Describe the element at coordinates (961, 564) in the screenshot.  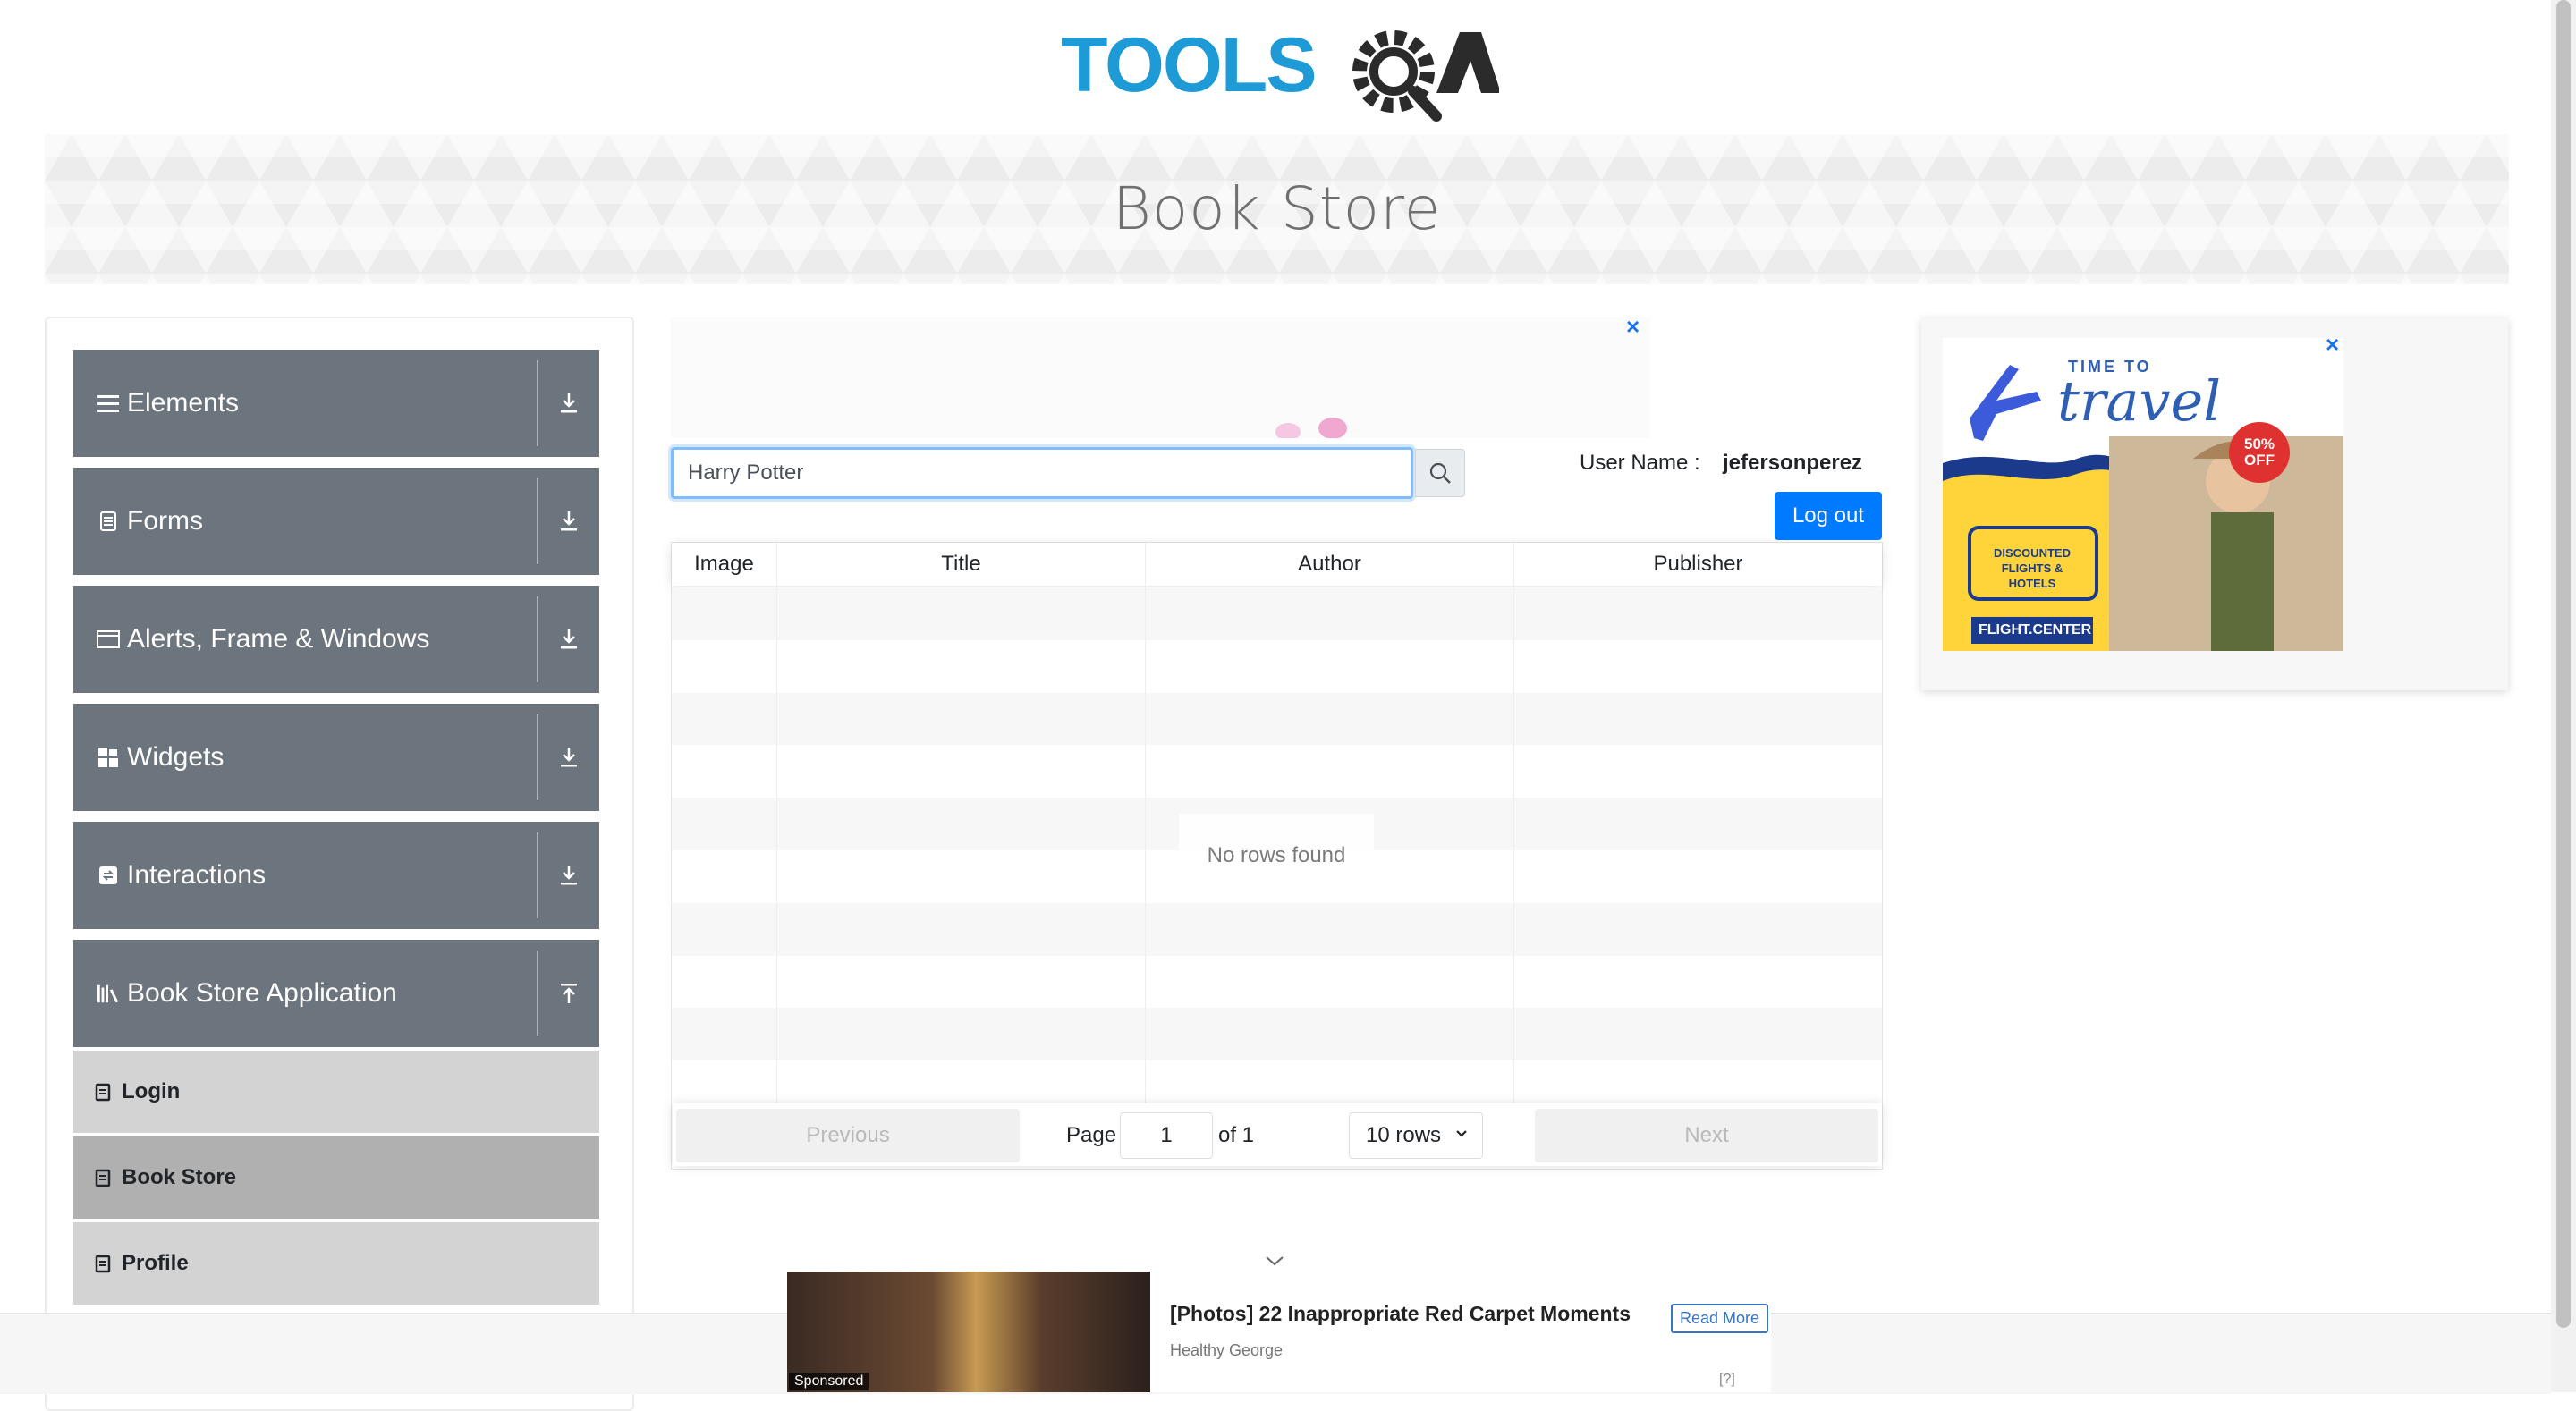
I see `column-header-title: Title` at that location.